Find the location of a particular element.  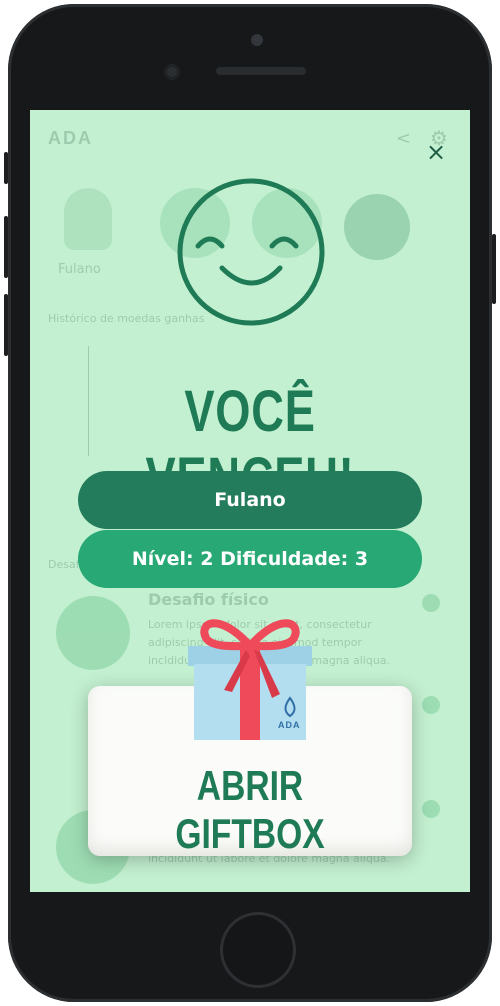

home-button is located at coordinates (258, 950).